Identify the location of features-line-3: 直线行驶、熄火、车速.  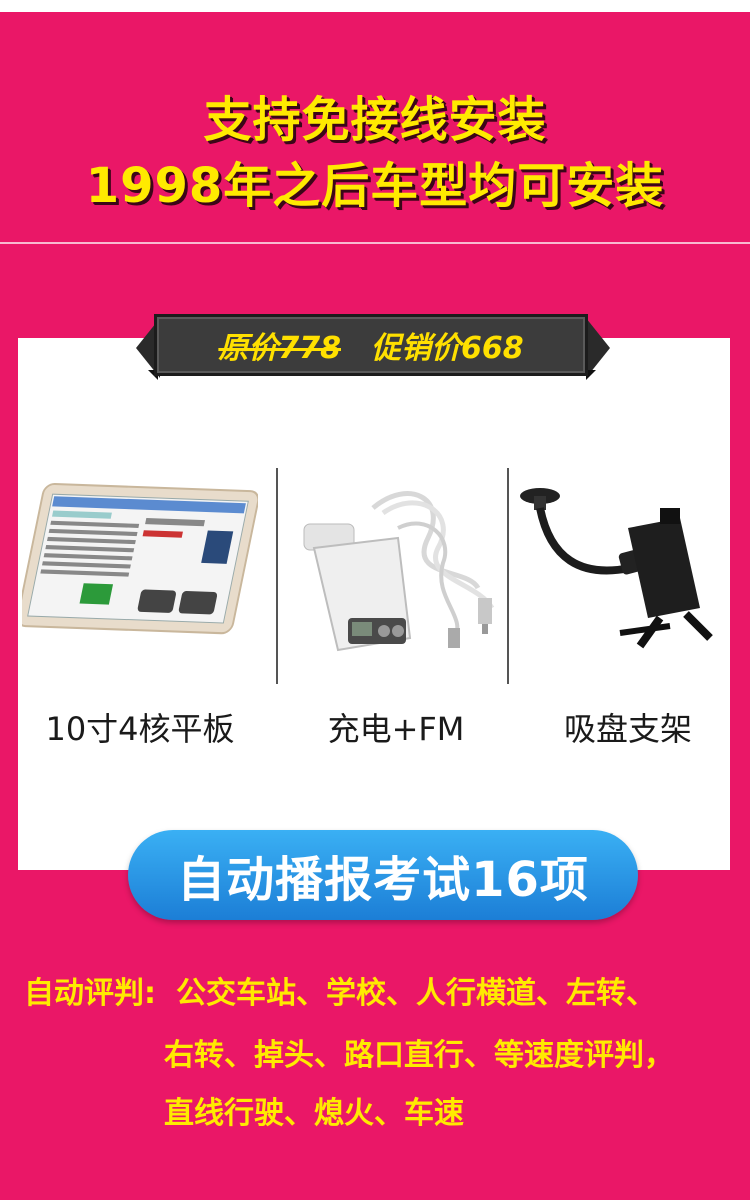
(314, 1113).